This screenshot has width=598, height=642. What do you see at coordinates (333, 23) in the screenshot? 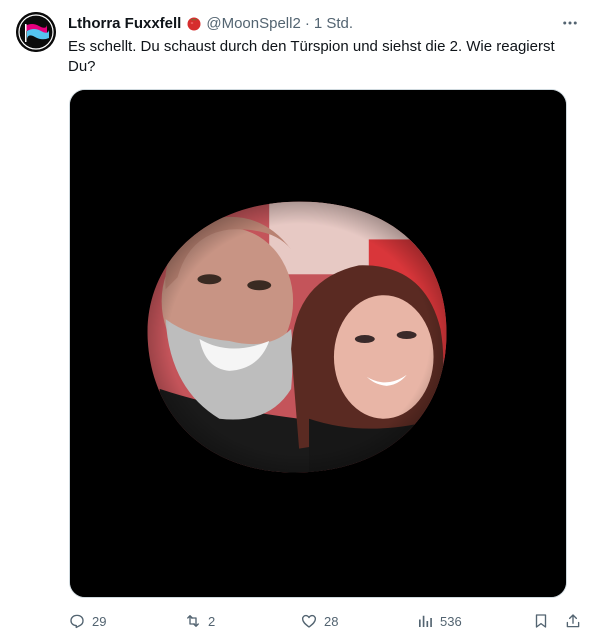
I see `timestamp: 1 Std.` at bounding box center [333, 23].